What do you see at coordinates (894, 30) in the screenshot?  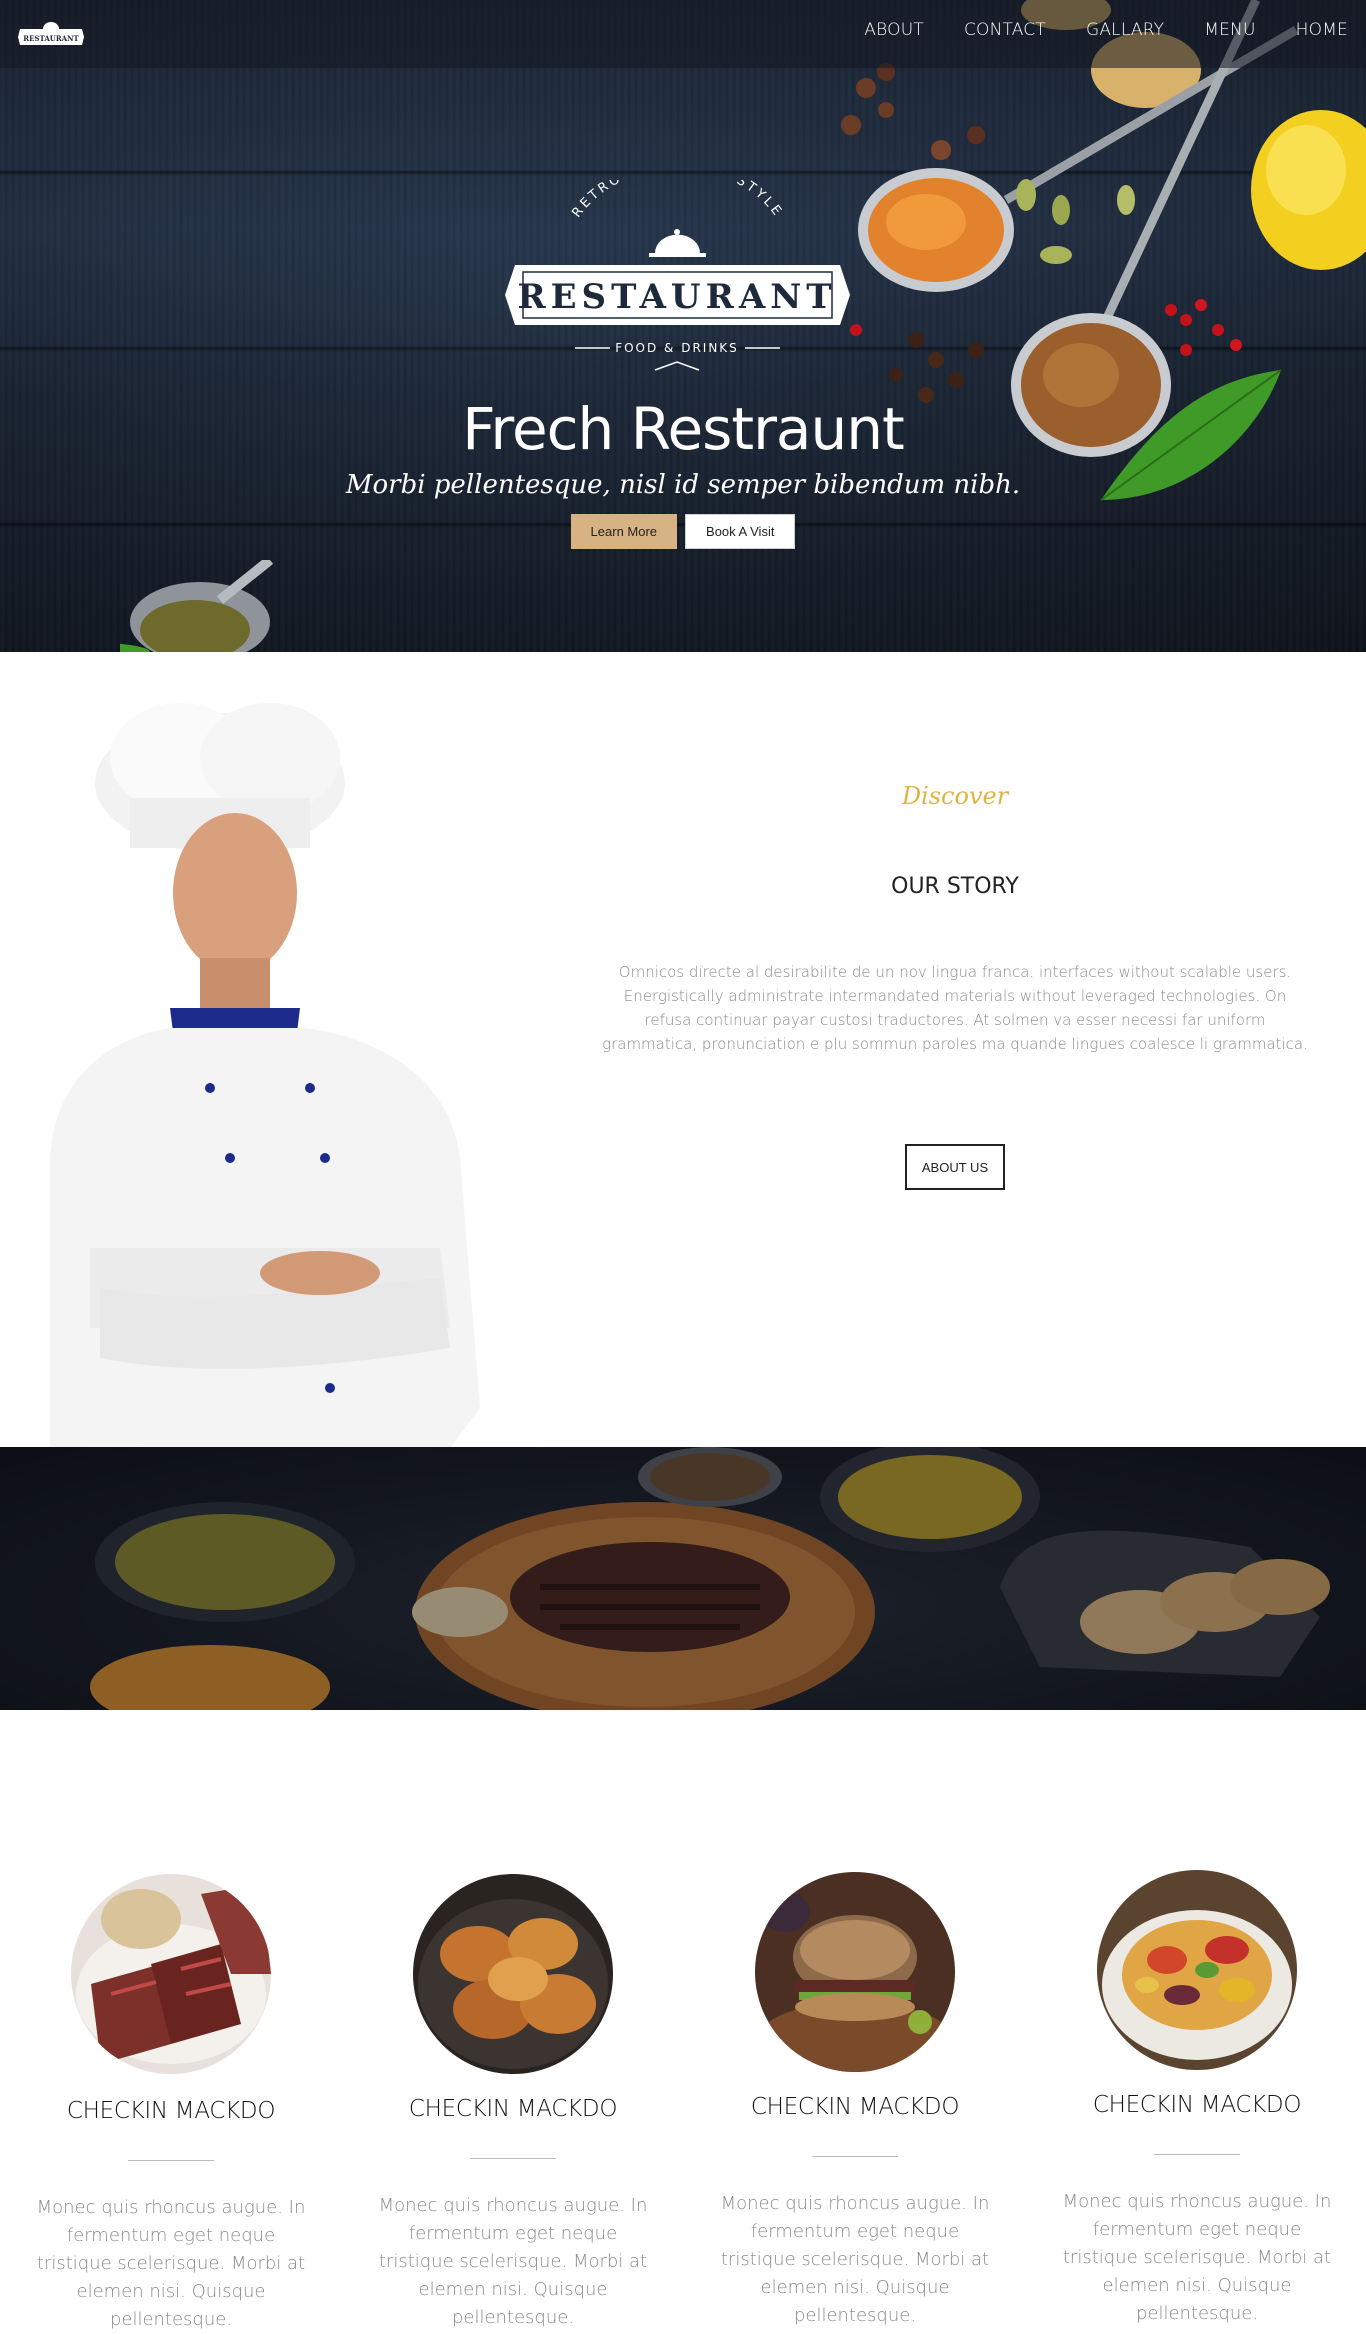 I see `nav-about: ABOUT` at bounding box center [894, 30].